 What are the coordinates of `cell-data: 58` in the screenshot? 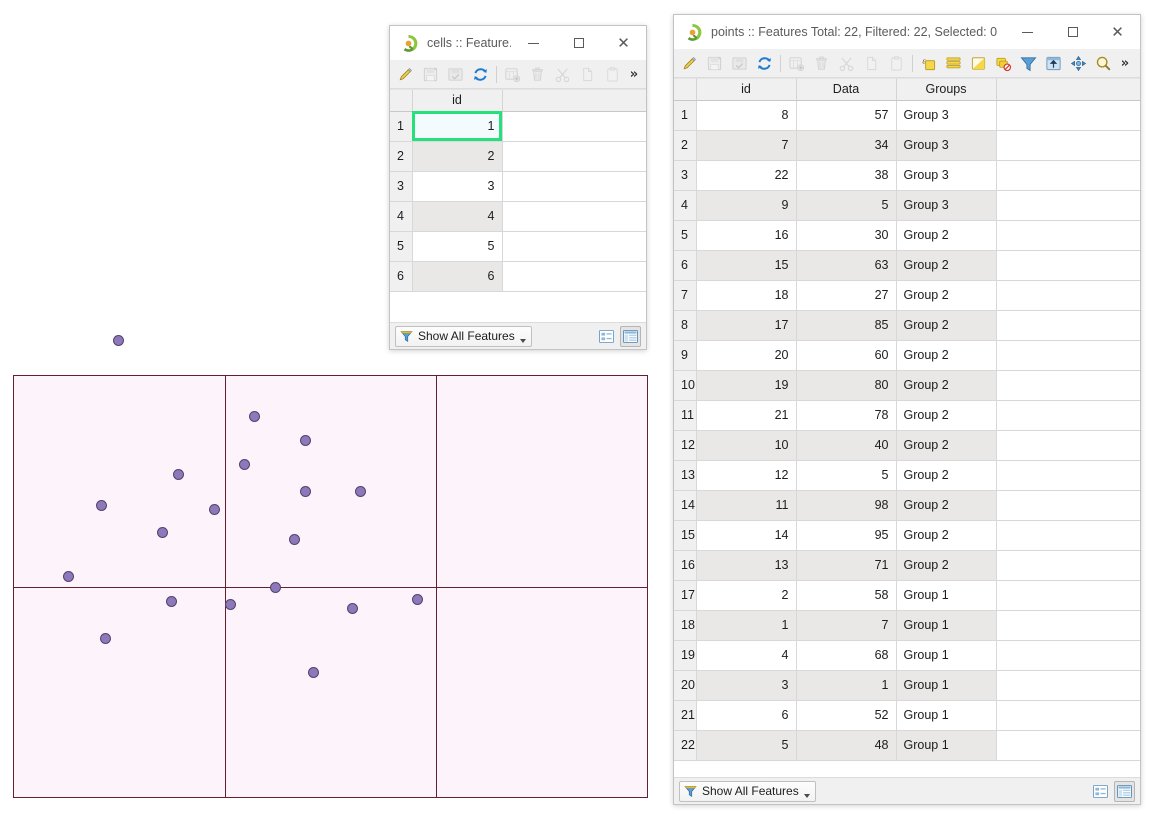 It's located at (846, 595).